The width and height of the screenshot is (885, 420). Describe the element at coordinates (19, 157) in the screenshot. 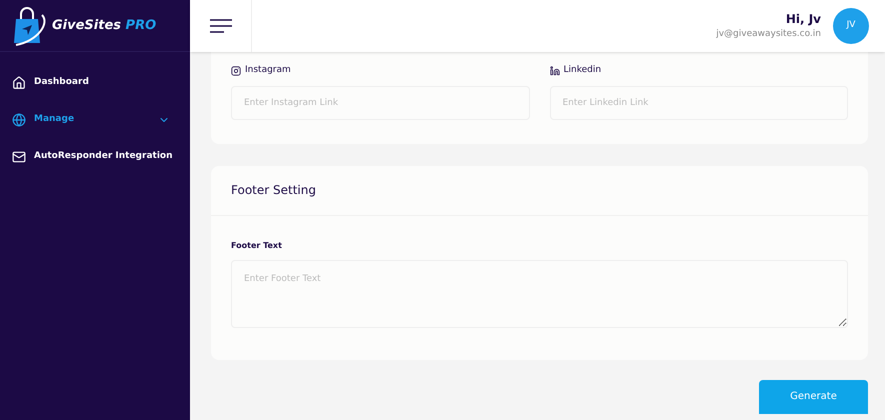

I see `envelope-icon` at that location.